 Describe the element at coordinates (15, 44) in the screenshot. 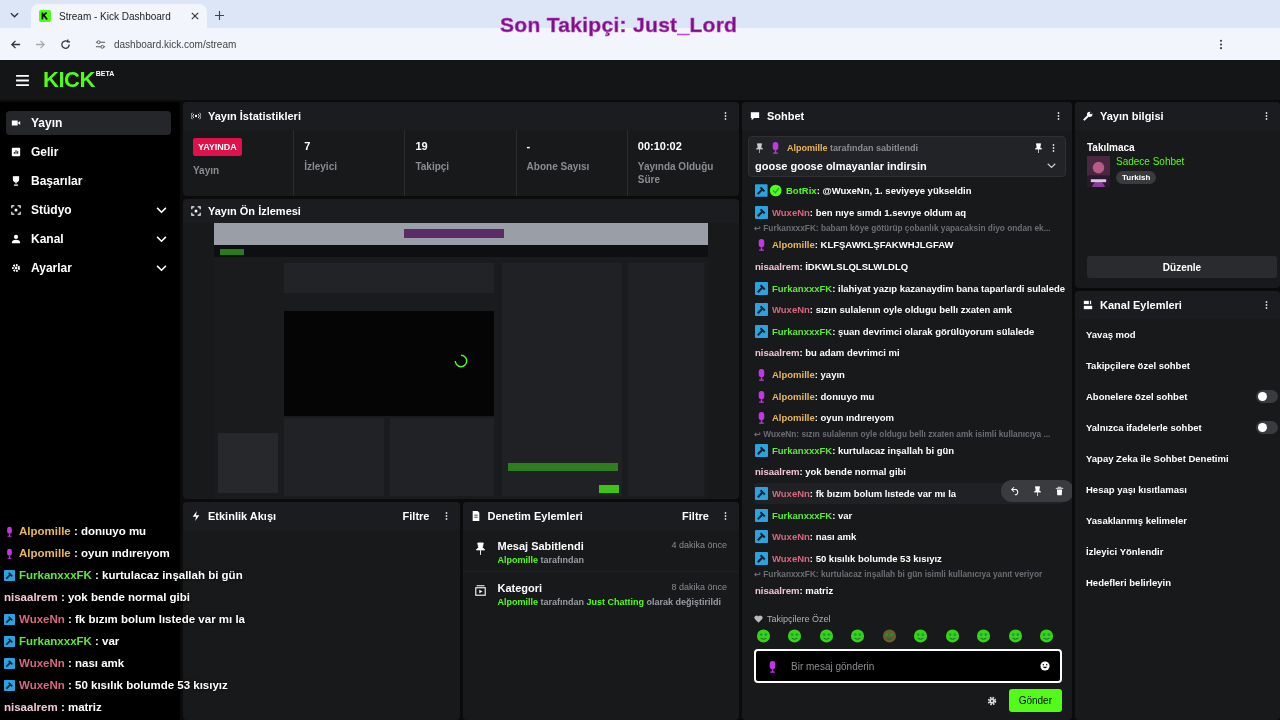

I see `back-arrow-icon` at that location.